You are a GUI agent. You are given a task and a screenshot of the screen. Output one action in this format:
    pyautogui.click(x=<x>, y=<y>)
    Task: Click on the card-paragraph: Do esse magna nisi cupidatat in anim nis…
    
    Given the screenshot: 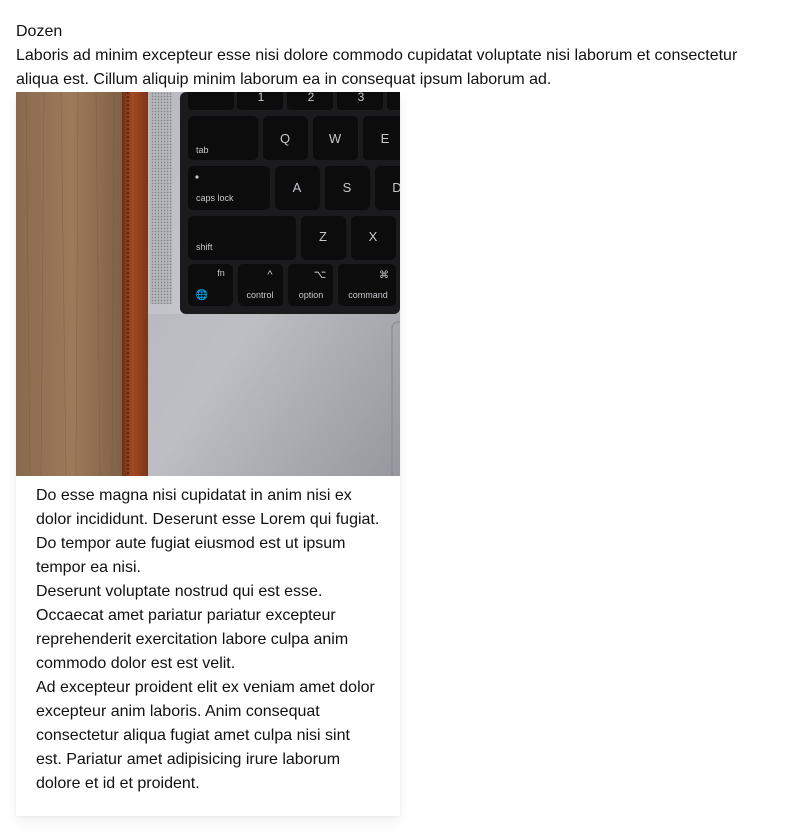 What is the action you would take?
    pyautogui.click(x=208, y=531)
    